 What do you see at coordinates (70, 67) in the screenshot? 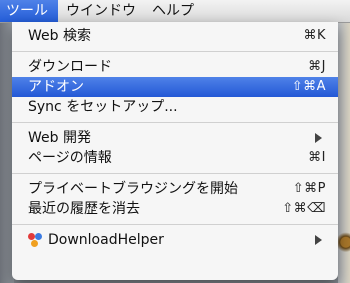
I see `menu-item-label: ダウンロード` at bounding box center [70, 67].